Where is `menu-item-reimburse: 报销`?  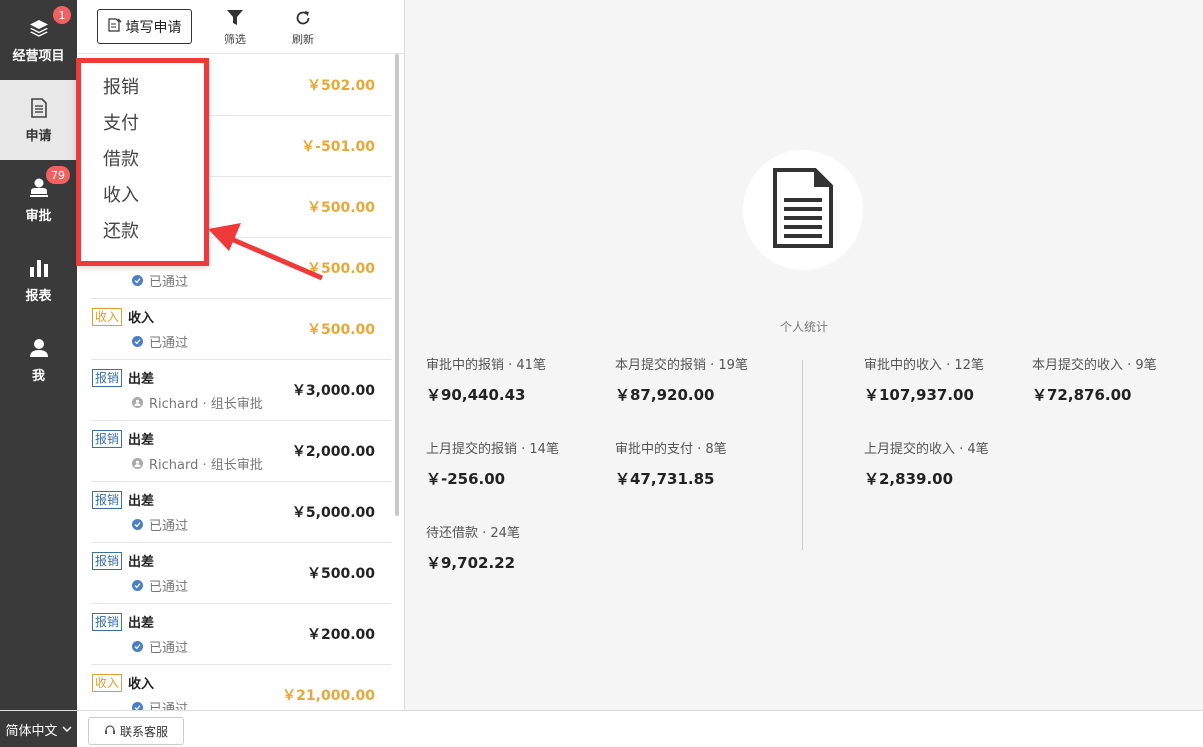
menu-item-reimburse: 报销 is located at coordinates (121, 86).